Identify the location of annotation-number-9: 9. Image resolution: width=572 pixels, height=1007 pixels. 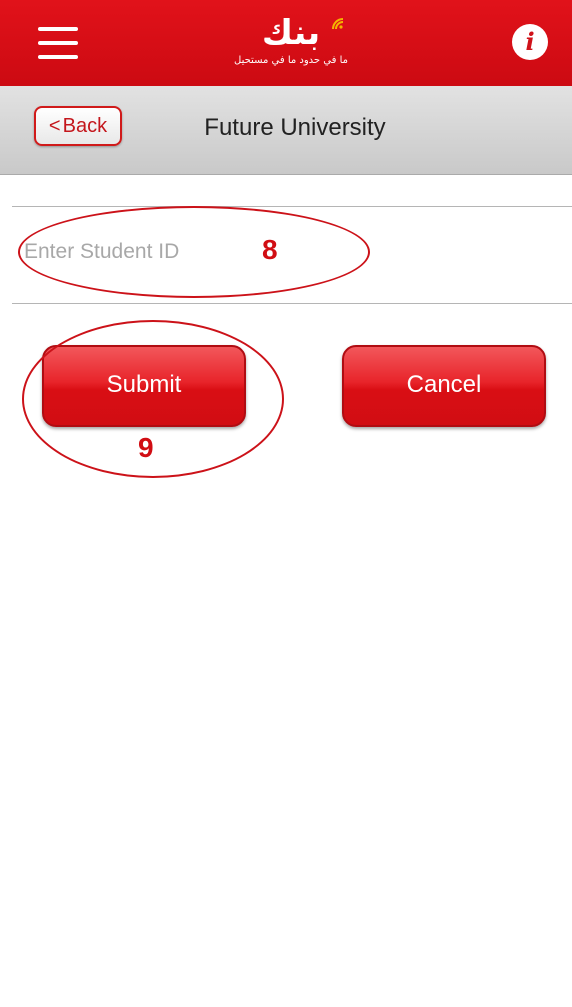
(146, 447).